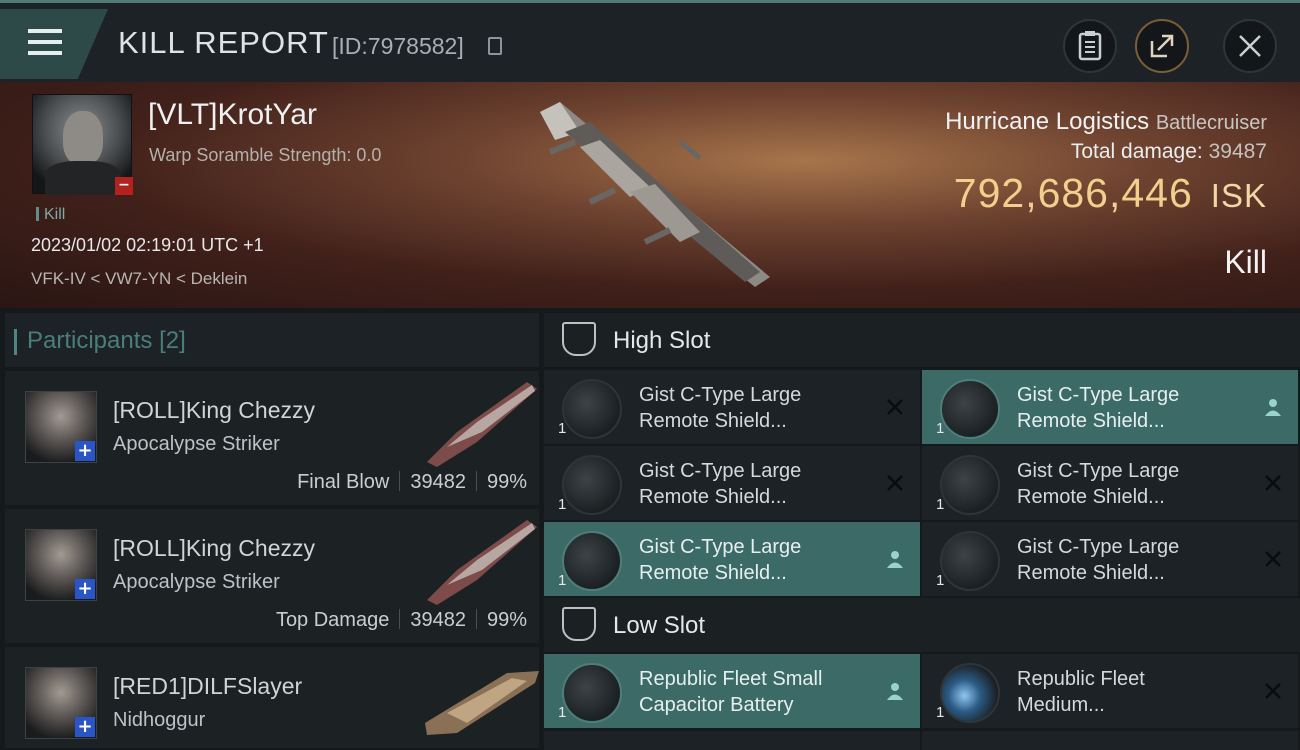 This screenshot has width=1300, height=750. What do you see at coordinates (1245, 262) in the screenshot?
I see `kill-result-label: Kill` at bounding box center [1245, 262].